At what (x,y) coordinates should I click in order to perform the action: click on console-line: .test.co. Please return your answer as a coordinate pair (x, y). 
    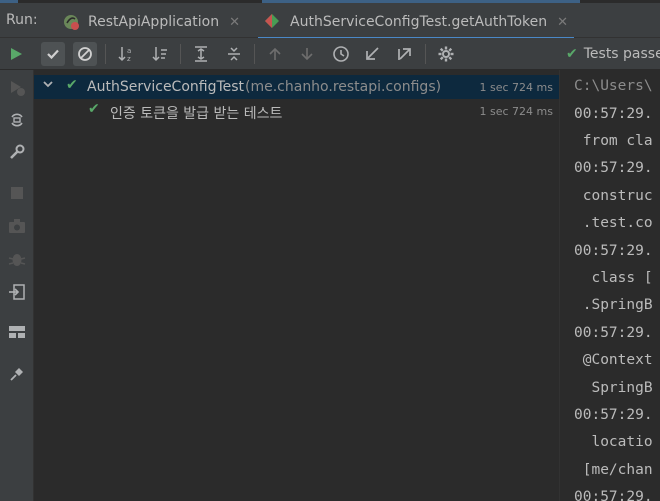
    Looking at the image, I should click on (613, 223).